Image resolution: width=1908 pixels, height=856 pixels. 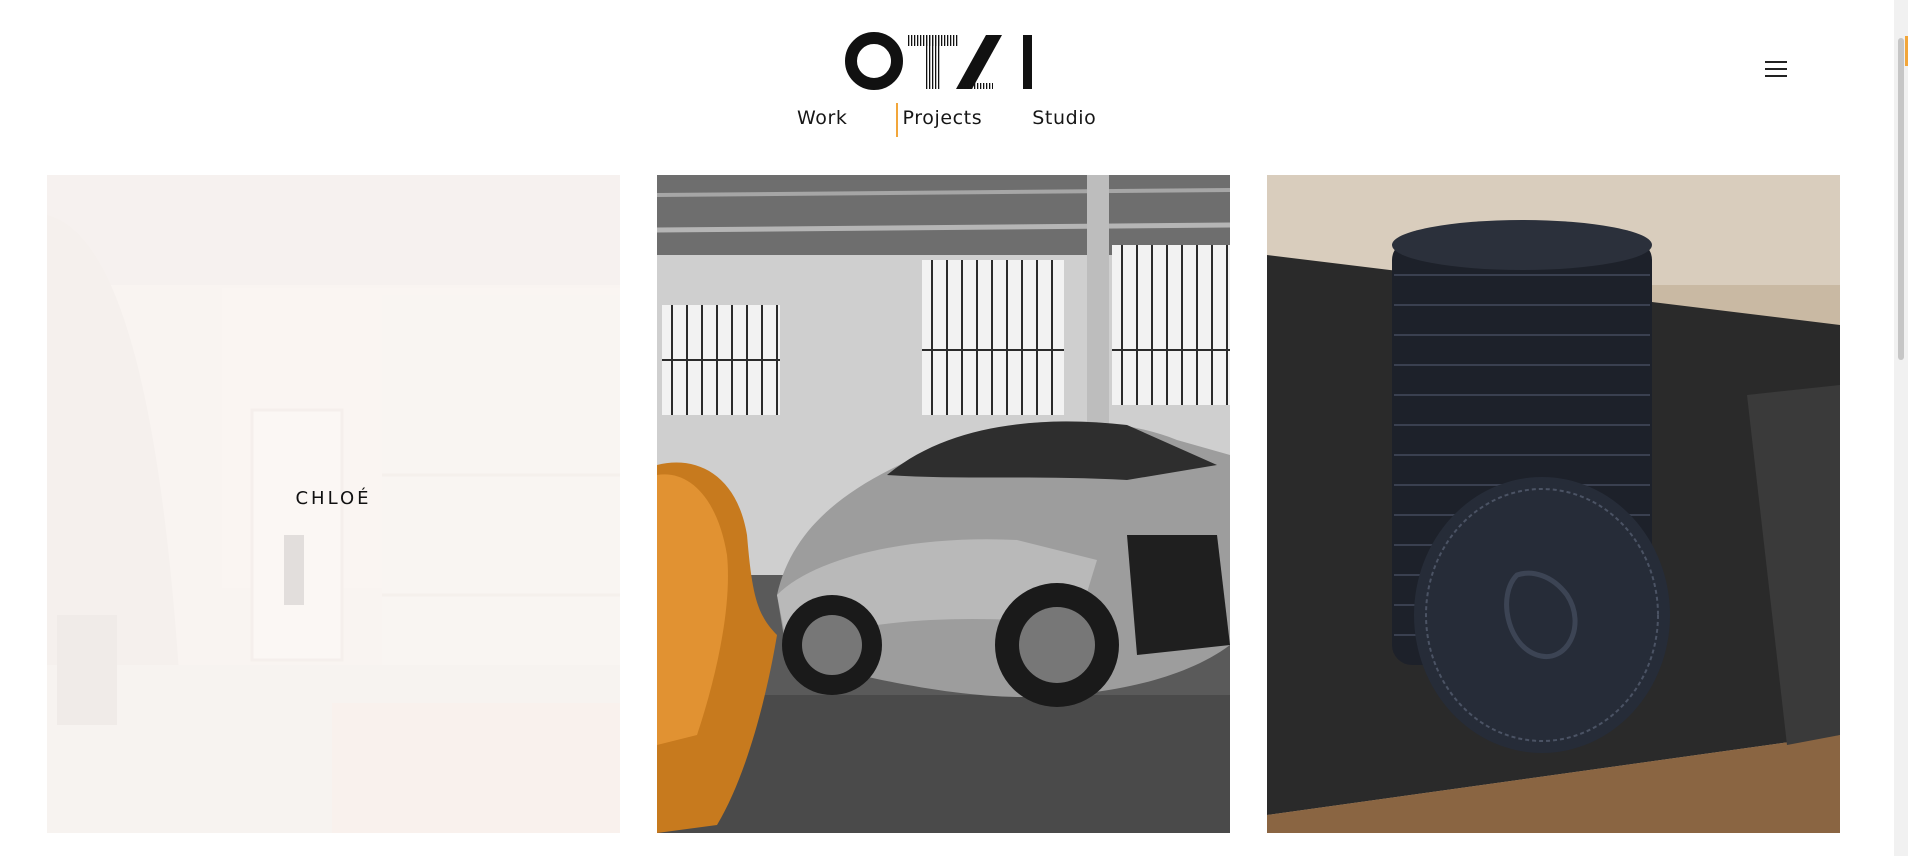 I want to click on nav-studio: Studio, so click(x=1064, y=118).